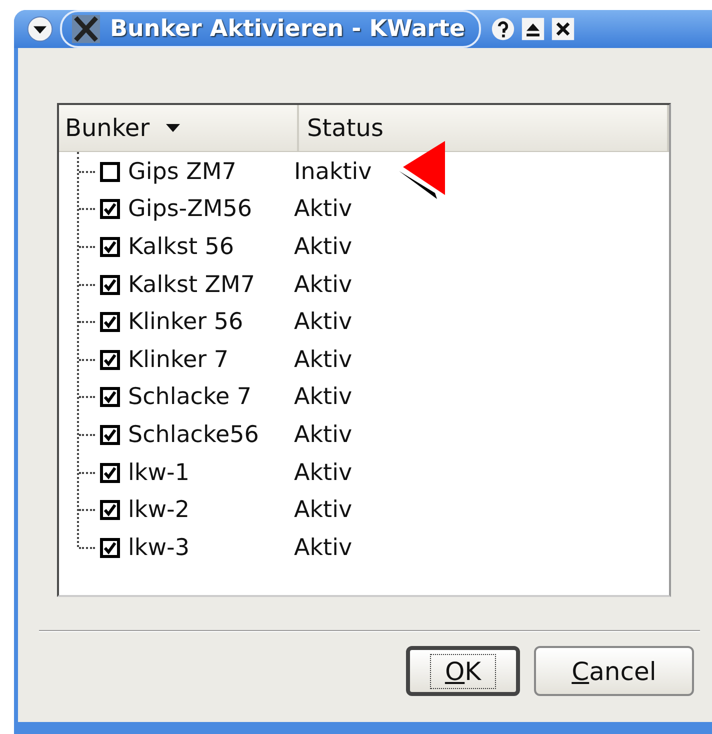 This screenshot has width=712, height=734. What do you see at coordinates (271, 29) in the screenshot?
I see `window-title: Bunker Aktivieren - KWarte` at bounding box center [271, 29].